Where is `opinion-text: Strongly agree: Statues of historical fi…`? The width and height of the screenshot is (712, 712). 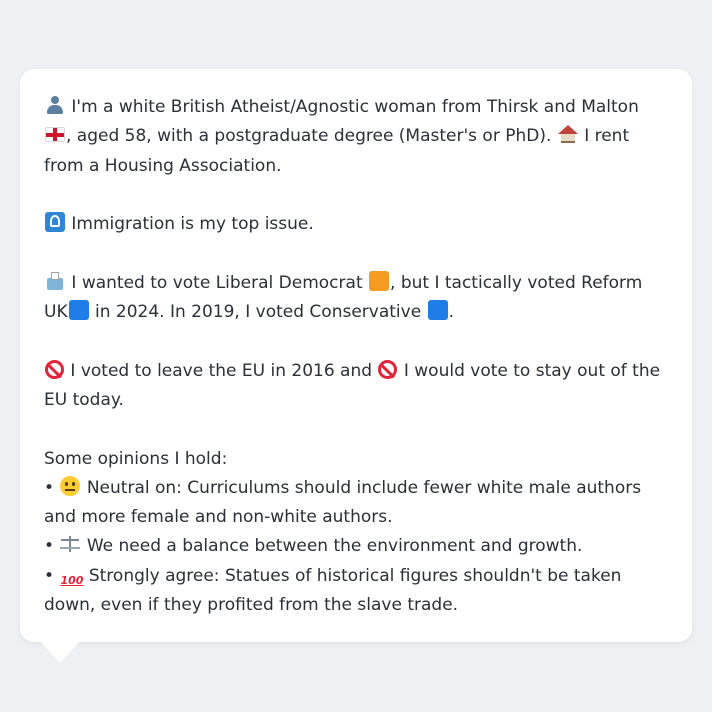
opinion-text: Strongly agree: Statues of historical fi… is located at coordinates (333, 590).